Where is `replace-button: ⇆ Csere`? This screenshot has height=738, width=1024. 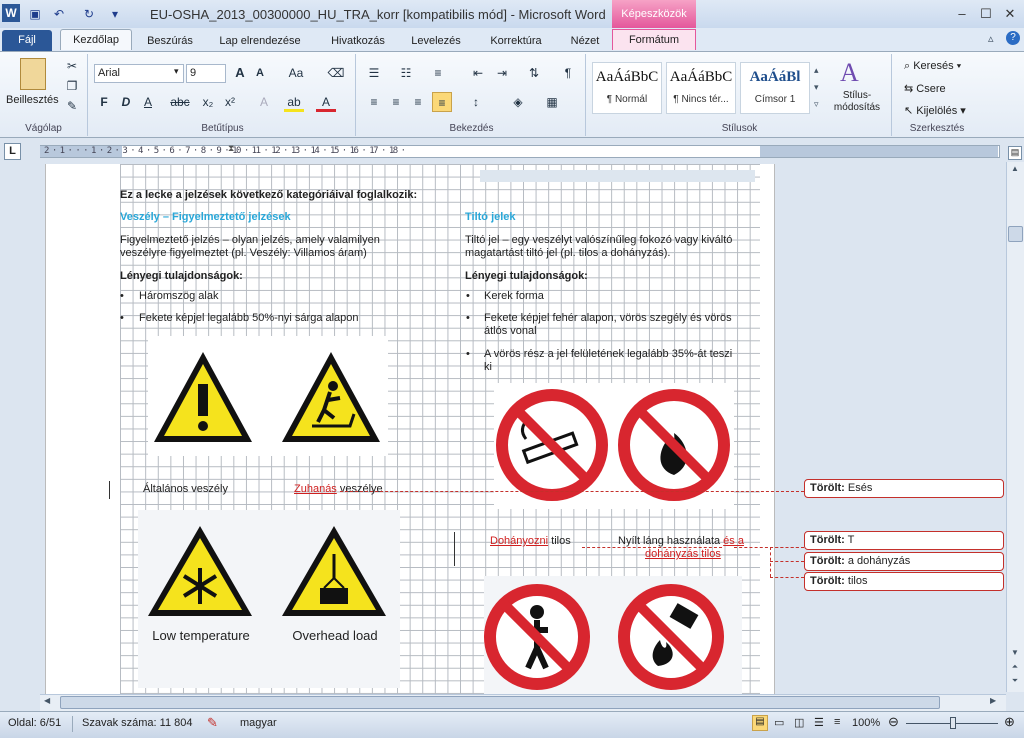
replace-button: ⇆ Csere is located at coordinates (925, 88).